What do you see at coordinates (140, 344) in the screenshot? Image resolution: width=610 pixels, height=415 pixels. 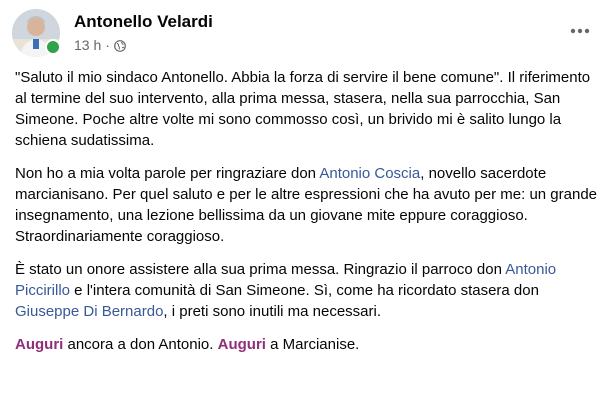 I see `text-segment: ancora a don Antonio.` at bounding box center [140, 344].